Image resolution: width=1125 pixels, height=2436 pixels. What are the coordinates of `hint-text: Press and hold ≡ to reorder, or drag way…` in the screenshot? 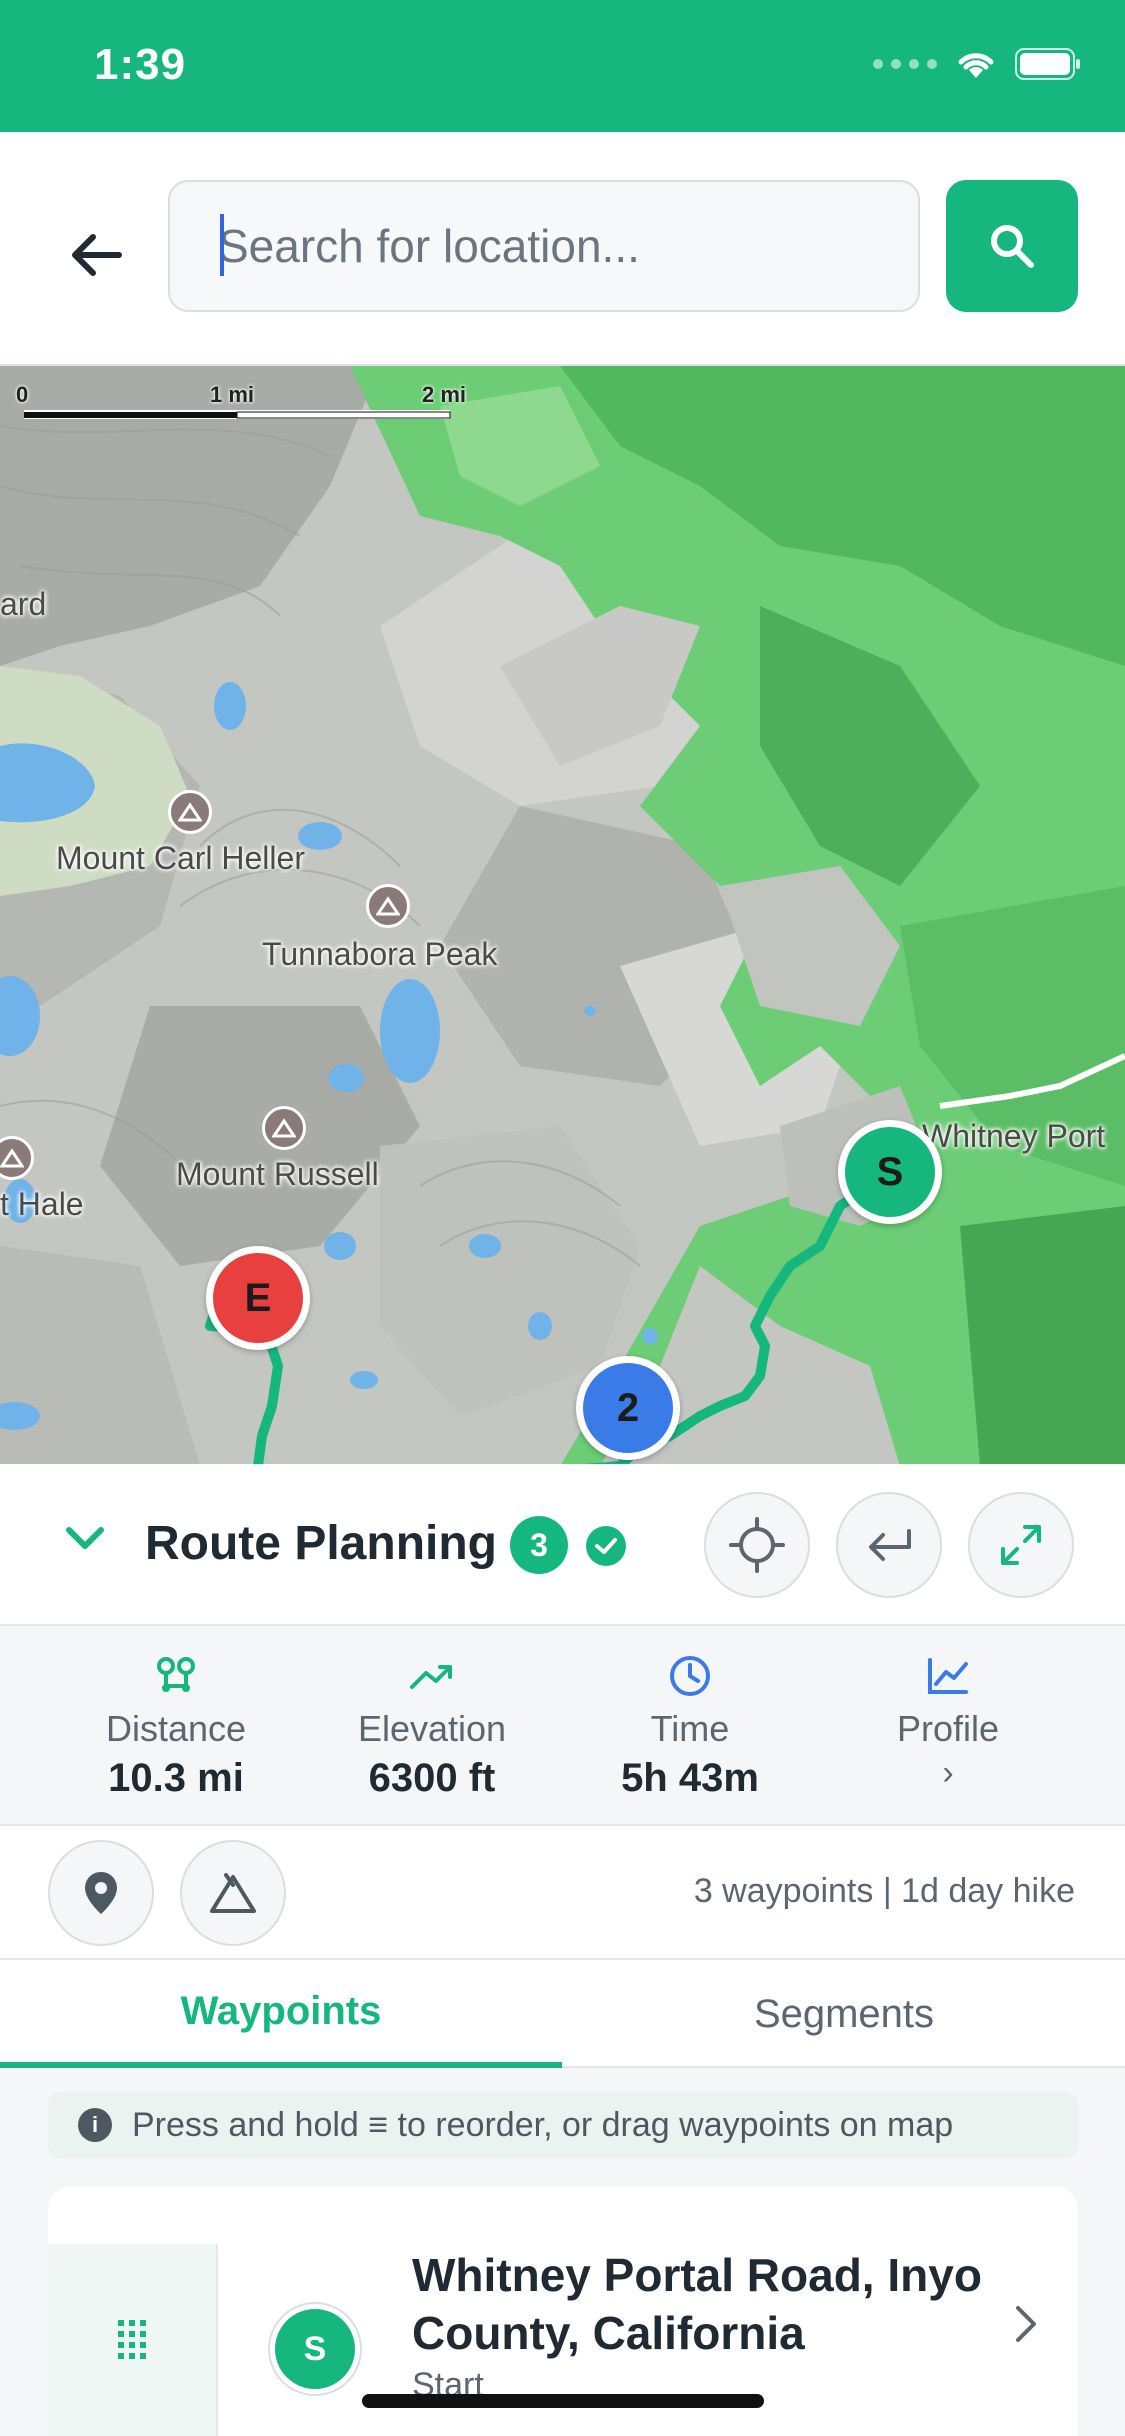 It's located at (543, 2124).